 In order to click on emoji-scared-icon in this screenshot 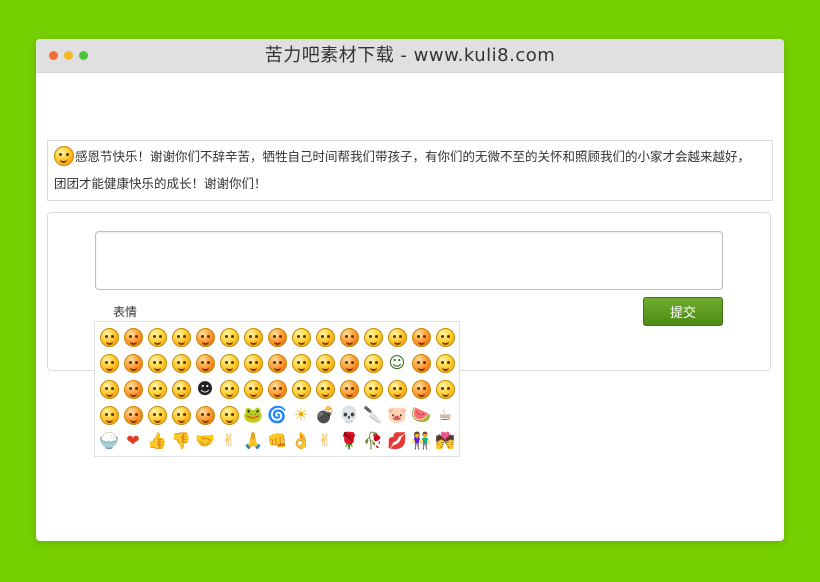, I will do `click(181, 389)`.